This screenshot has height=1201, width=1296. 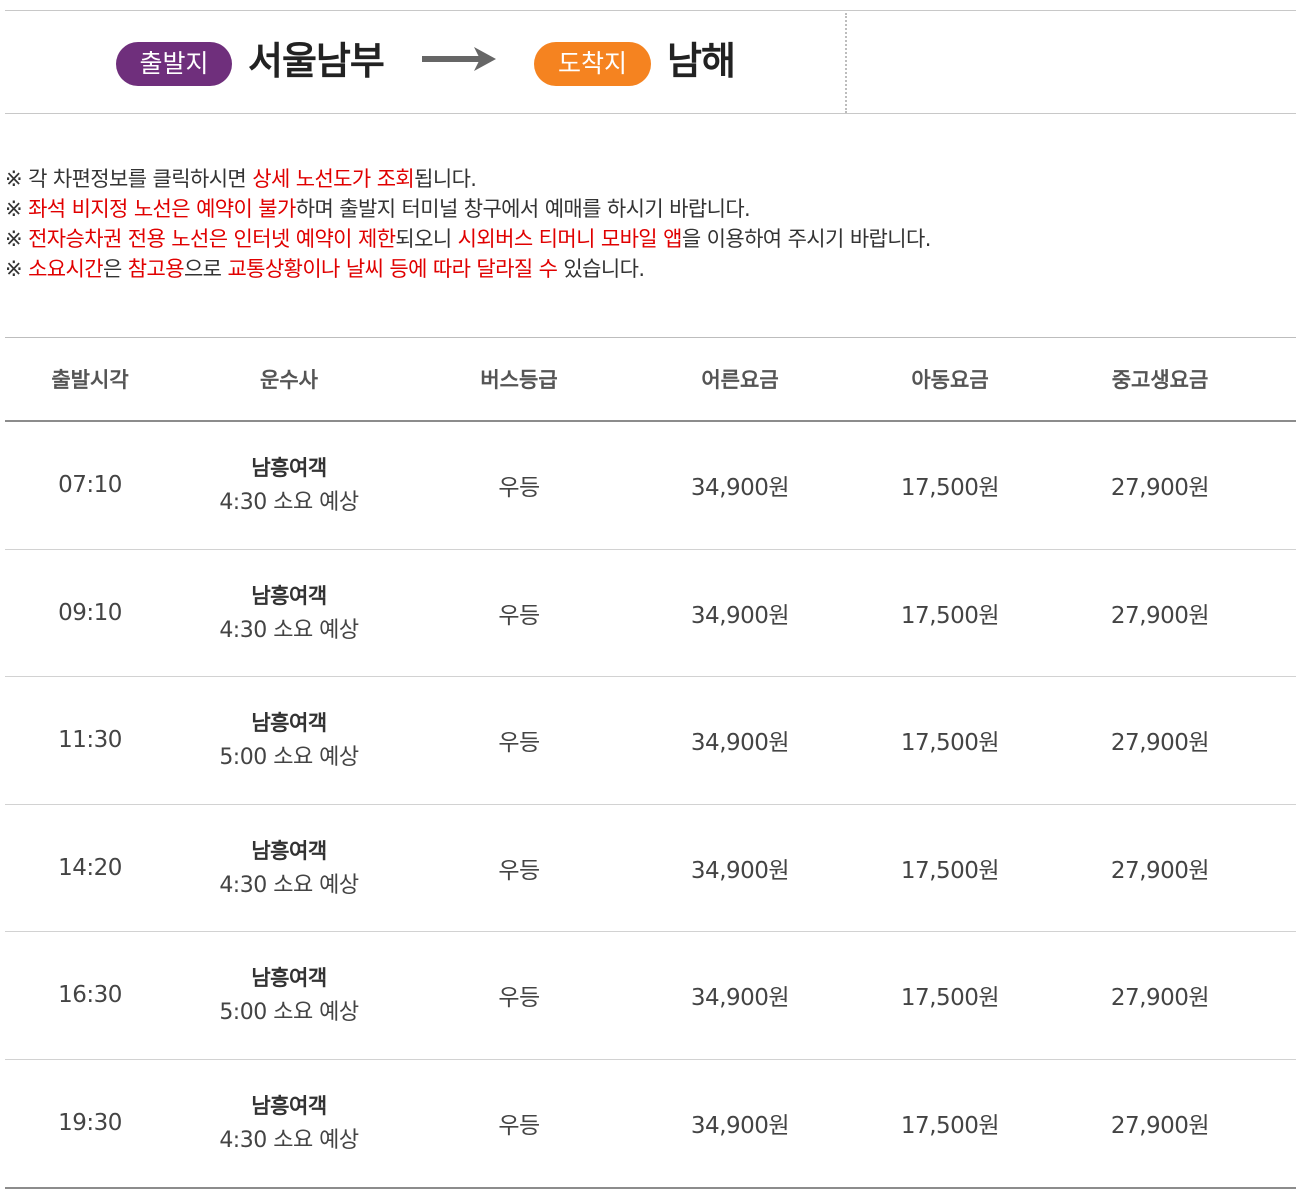 What do you see at coordinates (392, 269) in the screenshot?
I see `notice-highlight: 교통상황이나 날씨 등에 따라 달라질 수` at bounding box center [392, 269].